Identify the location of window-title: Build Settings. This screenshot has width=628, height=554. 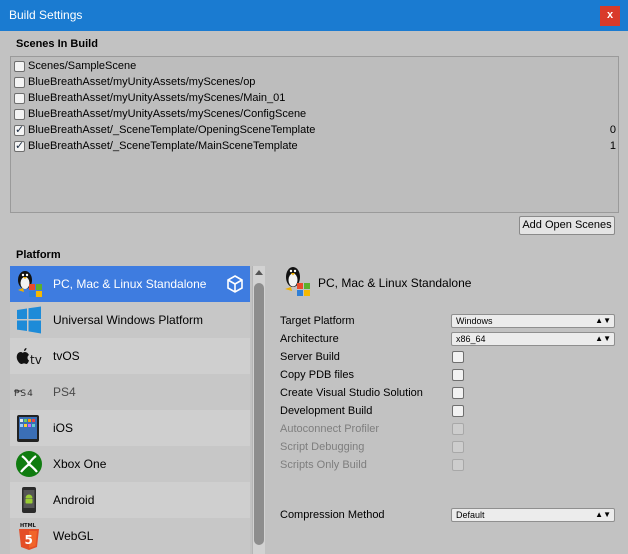
(46, 15).